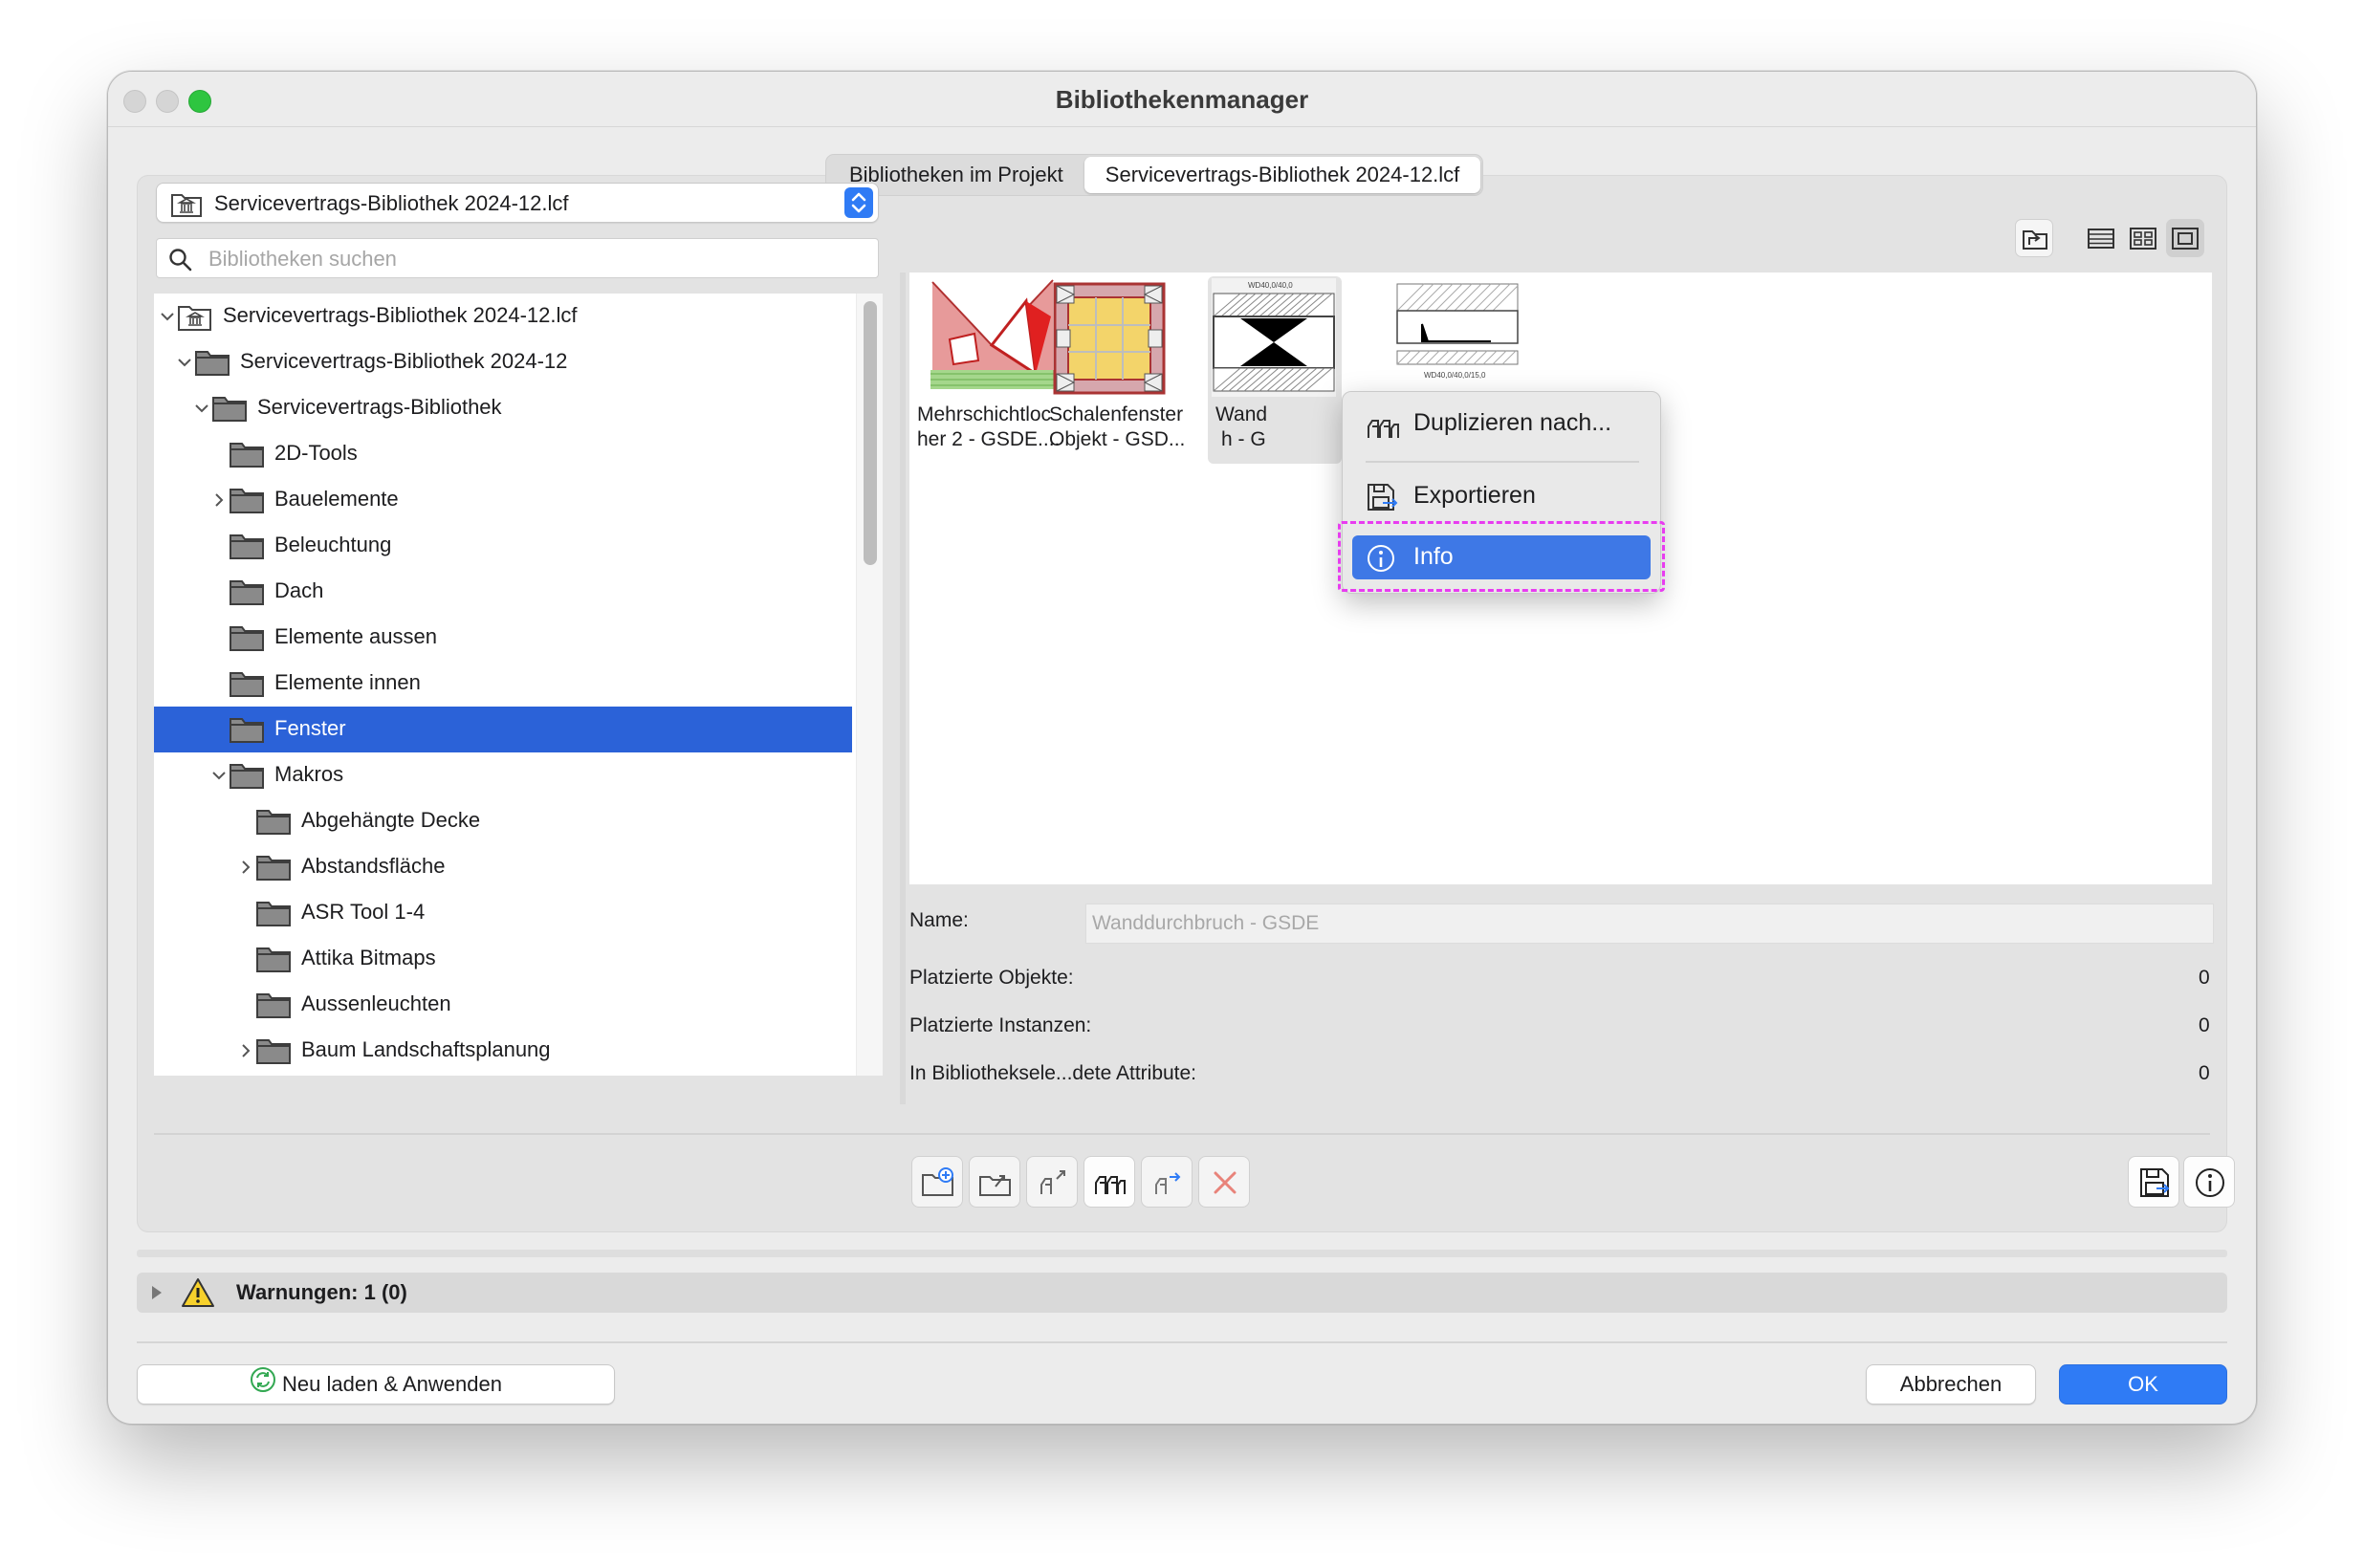  I want to click on name-field: Wanddurchbruch - GSDE, so click(1649, 924).